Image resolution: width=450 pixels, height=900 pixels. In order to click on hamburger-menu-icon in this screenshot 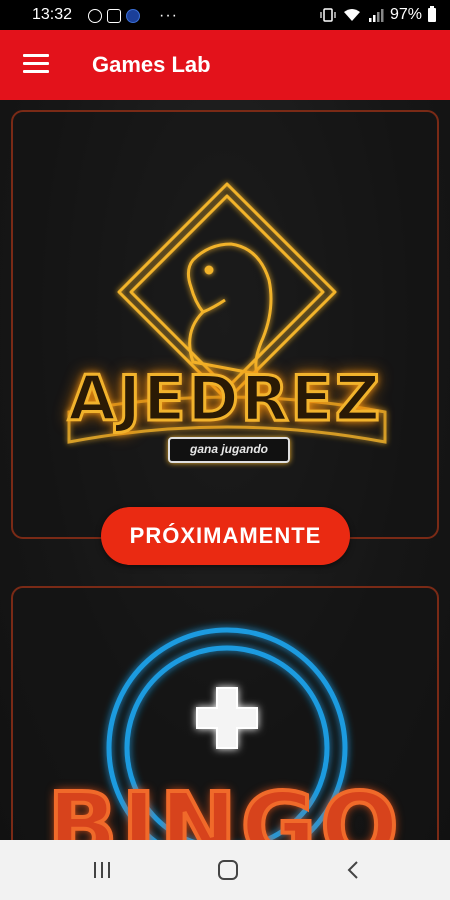, I will do `click(36, 64)`.